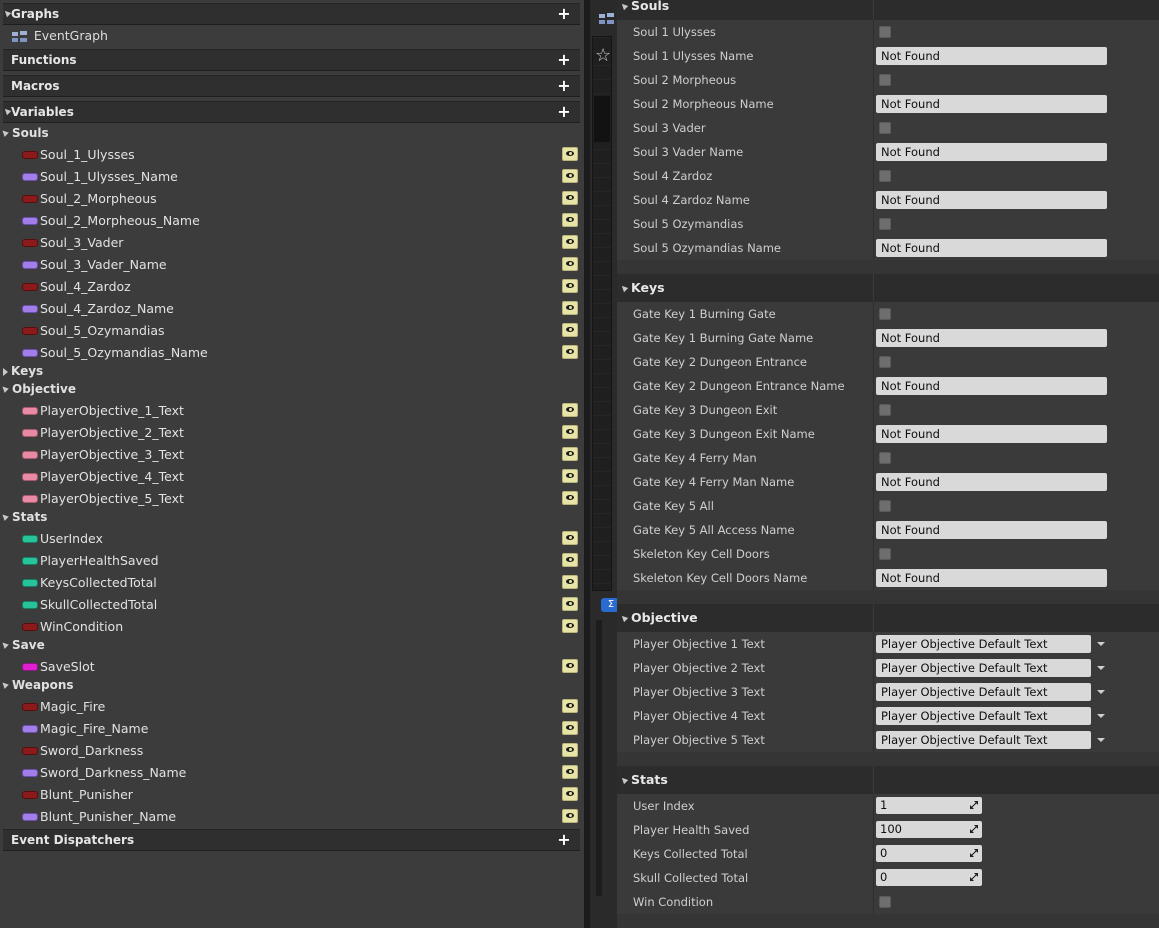  Describe the element at coordinates (22, 648) in the screenshot. I see `category-save: Save` at that location.